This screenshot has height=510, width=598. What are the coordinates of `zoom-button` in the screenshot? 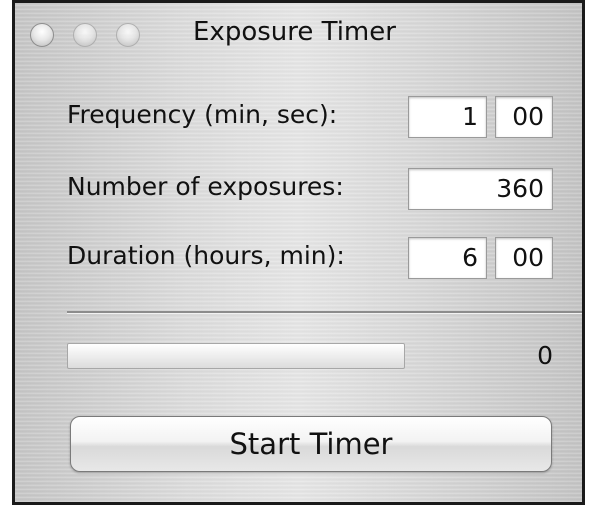 It's located at (128, 35).